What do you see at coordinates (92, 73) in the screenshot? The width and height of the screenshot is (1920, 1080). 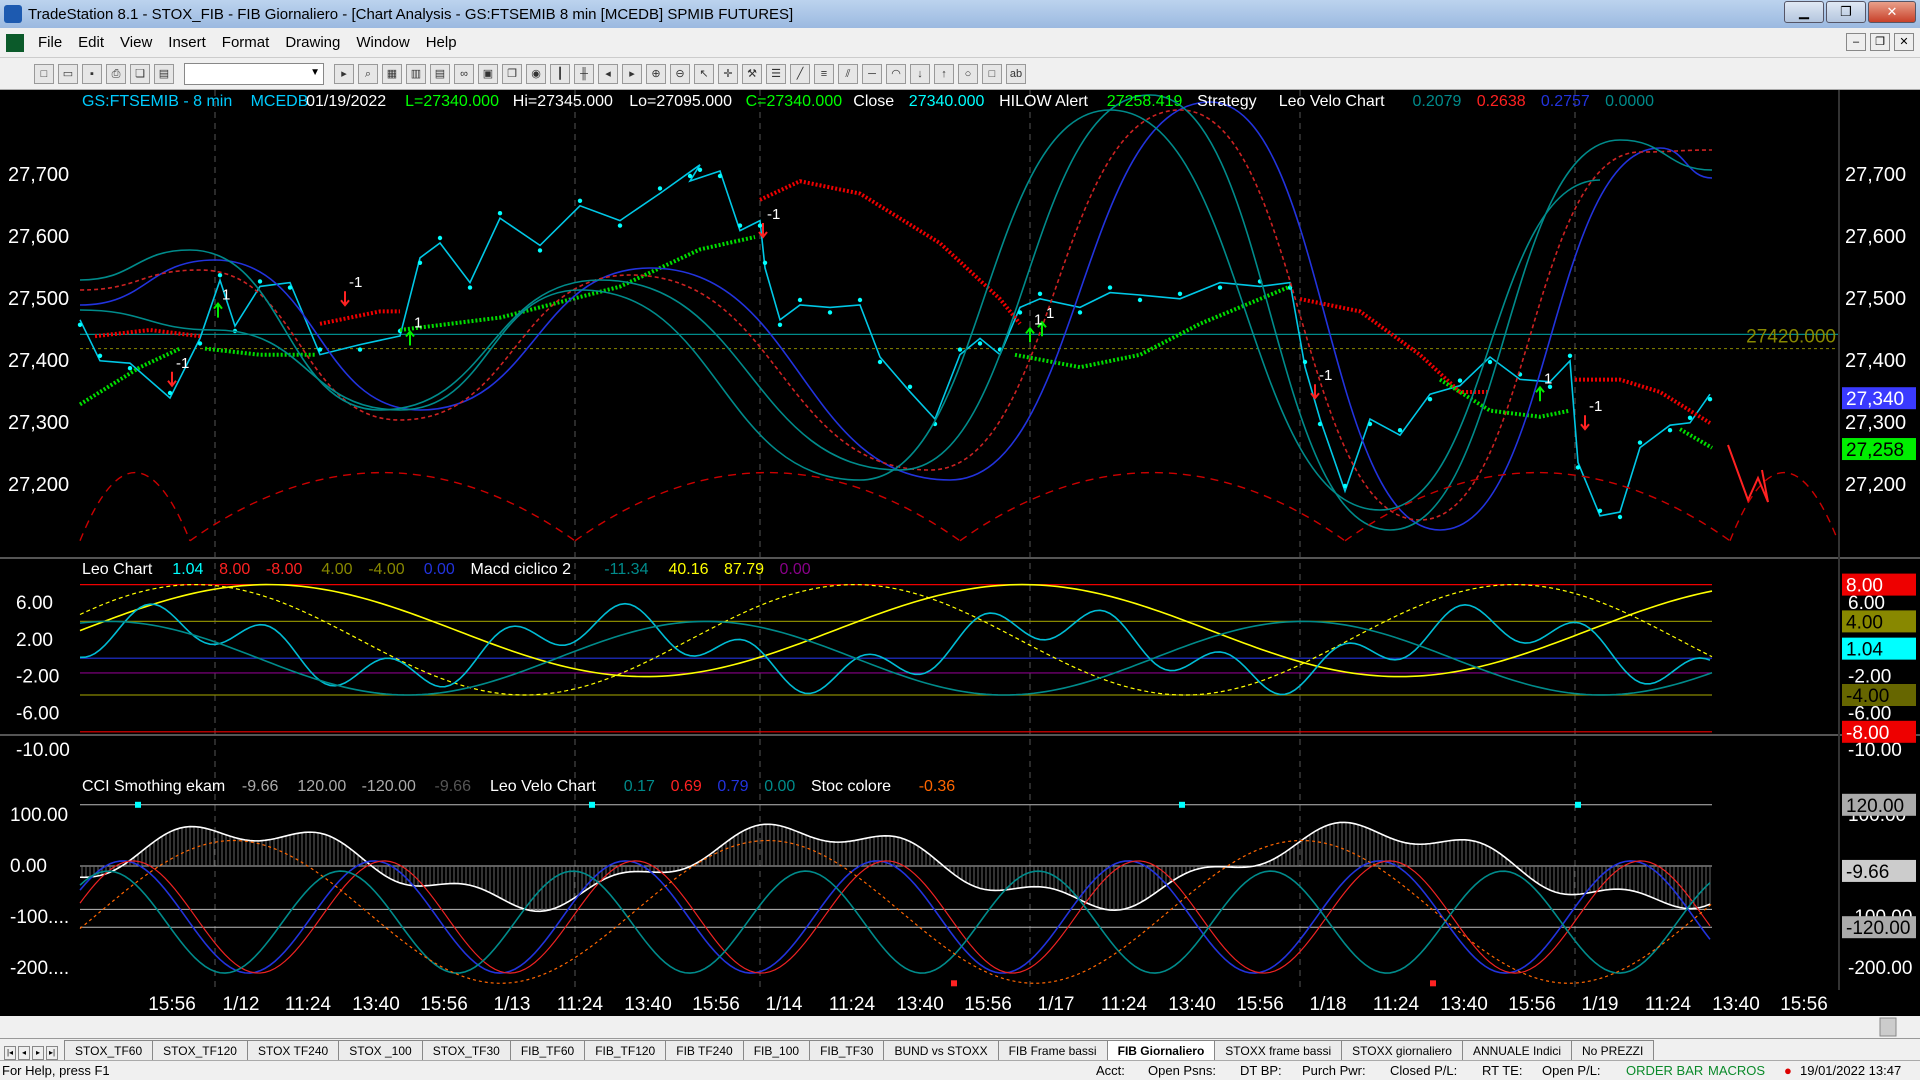 I see `save-icon: ▪` at bounding box center [92, 73].